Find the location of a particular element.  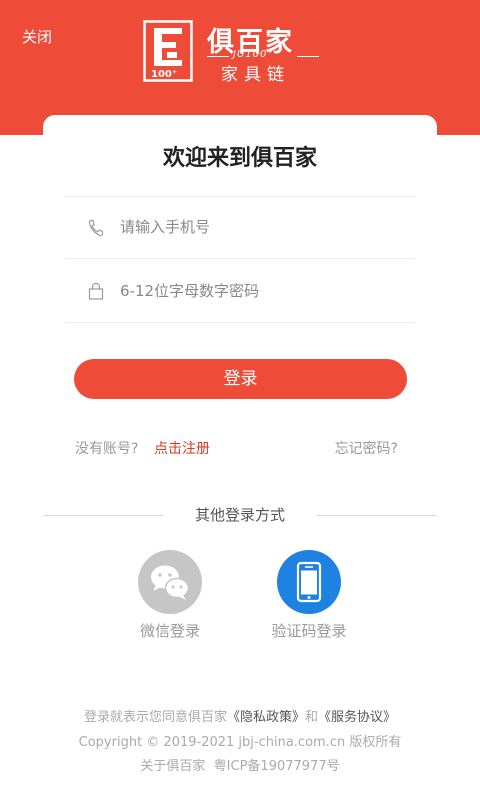

logo-mark-text: 100⁺ is located at coordinates (164, 74).